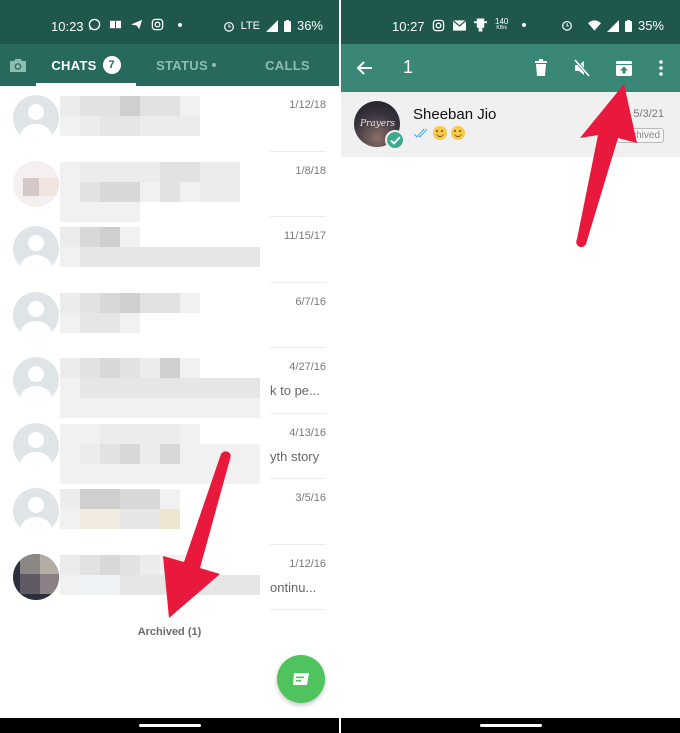 This screenshot has height=733, width=680. I want to click on selected-chat-row: Prayers Sheeban Jio 5/3/21 Archived, so click(510, 124).